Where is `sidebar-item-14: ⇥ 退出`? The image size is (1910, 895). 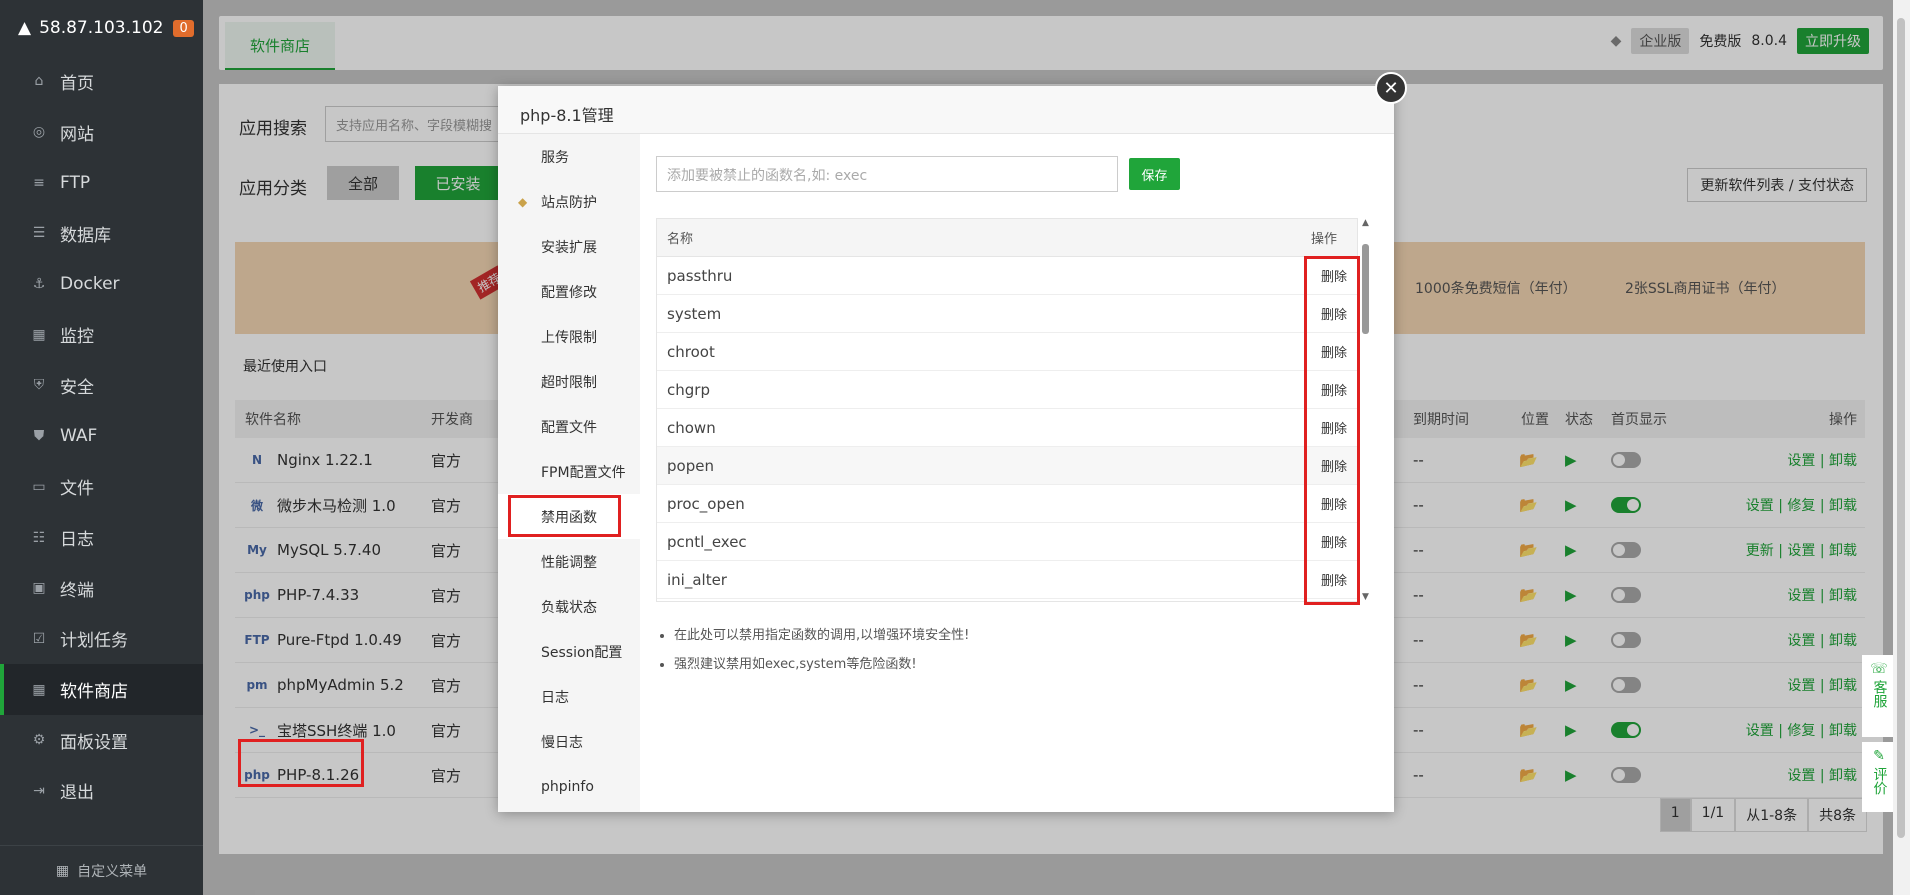
sidebar-item-14: ⇥ 退出 is located at coordinates (101, 791).